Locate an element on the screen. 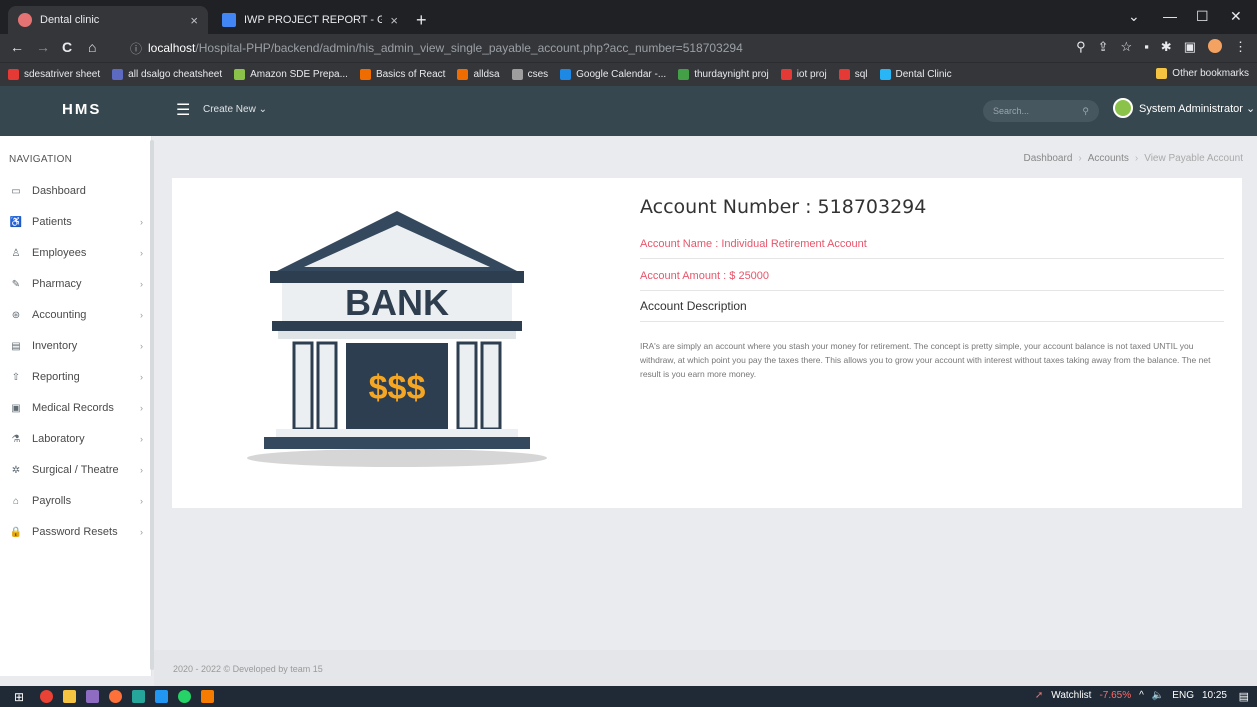 The height and width of the screenshot is (707, 1257). sidebar-item-label: Inventory is located at coordinates (55, 346).